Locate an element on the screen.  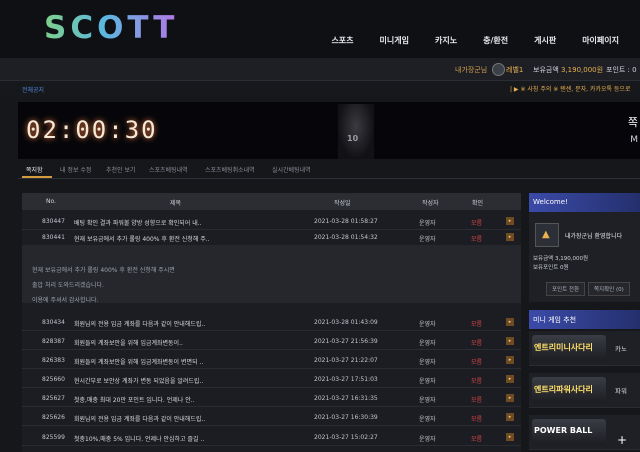
row-no: 825626 is located at coordinates (53, 417).